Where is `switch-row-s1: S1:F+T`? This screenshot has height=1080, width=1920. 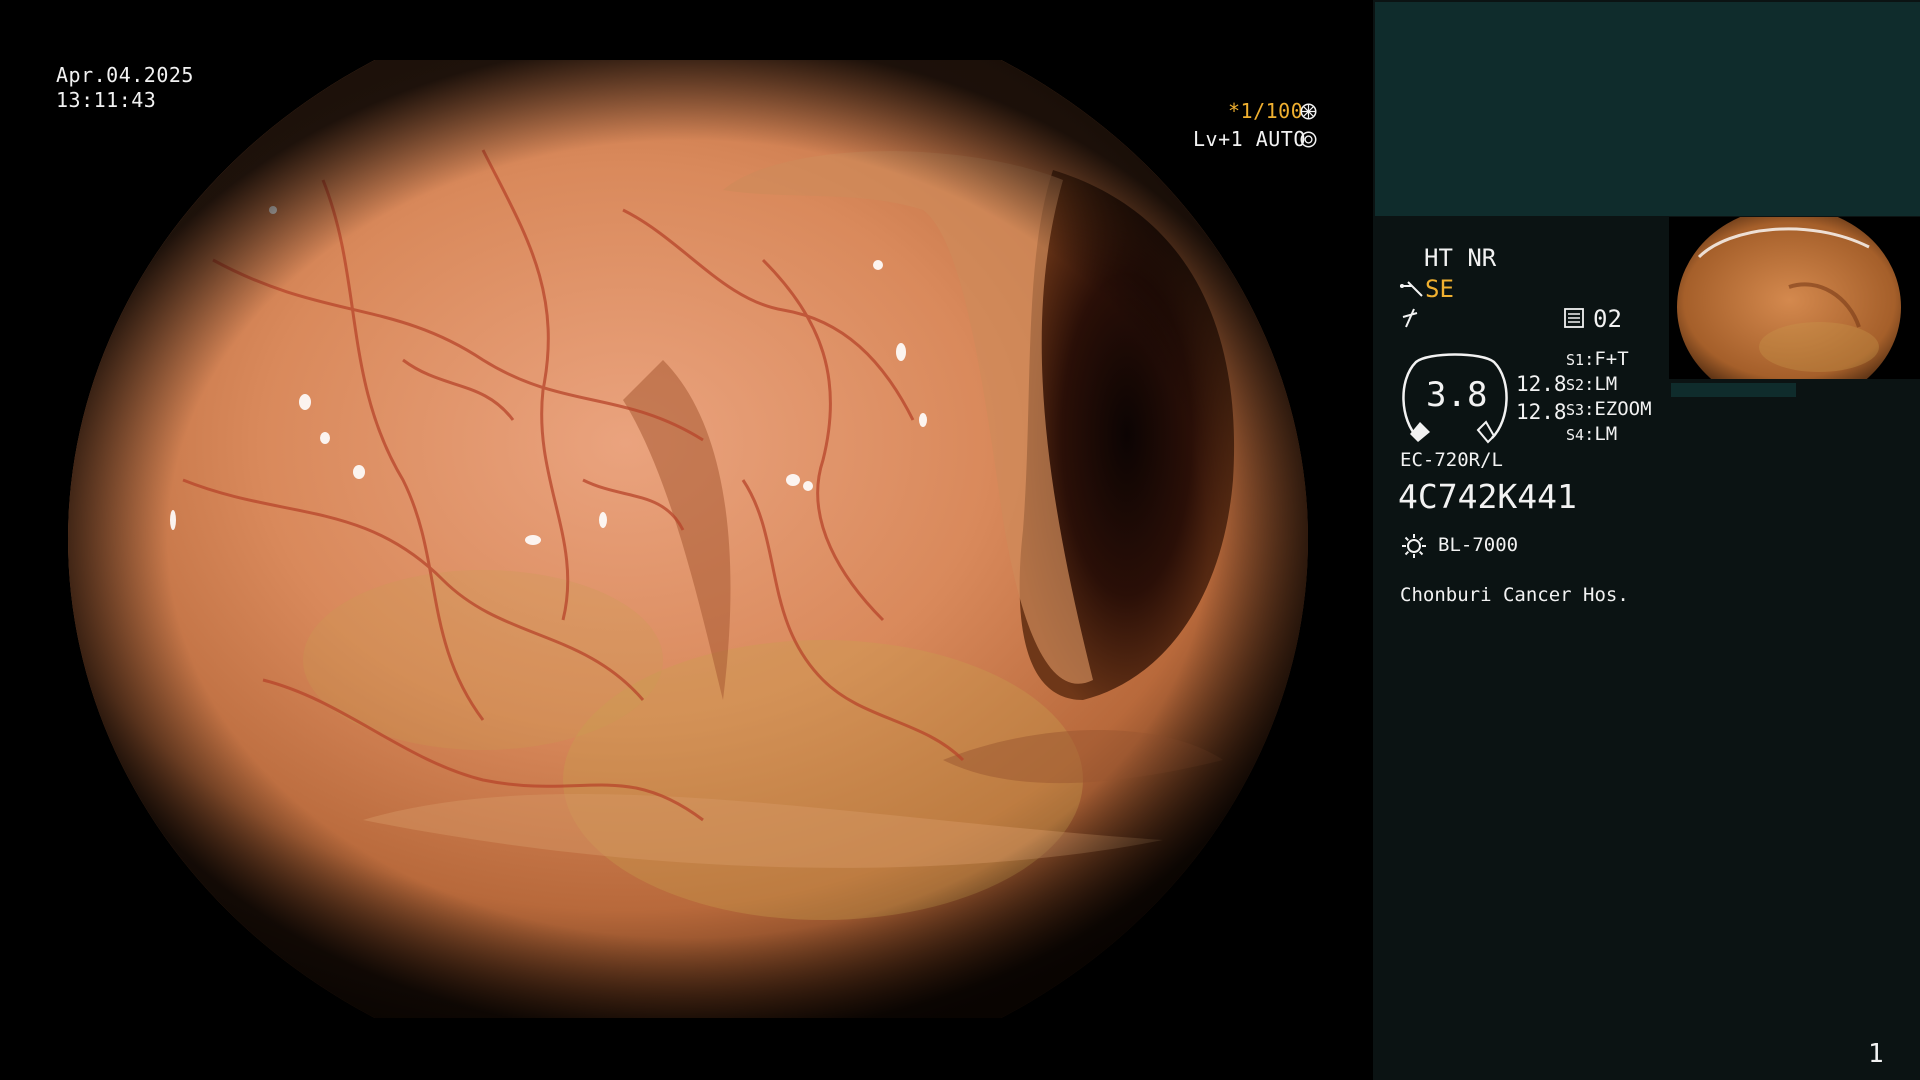
switch-row-s1: S1:F+T is located at coordinates (1597, 359).